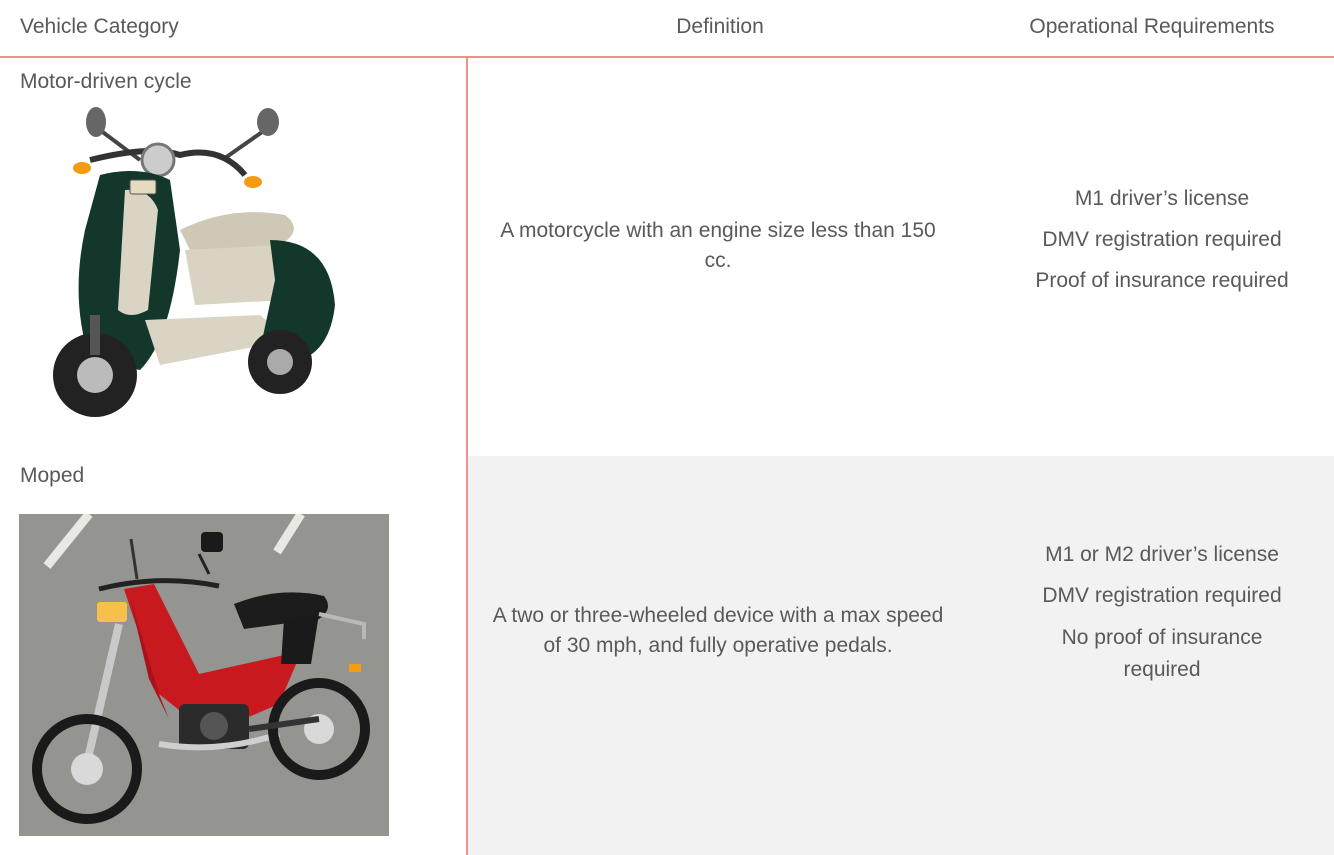  I want to click on header-definition: Definition, so click(720, 26).